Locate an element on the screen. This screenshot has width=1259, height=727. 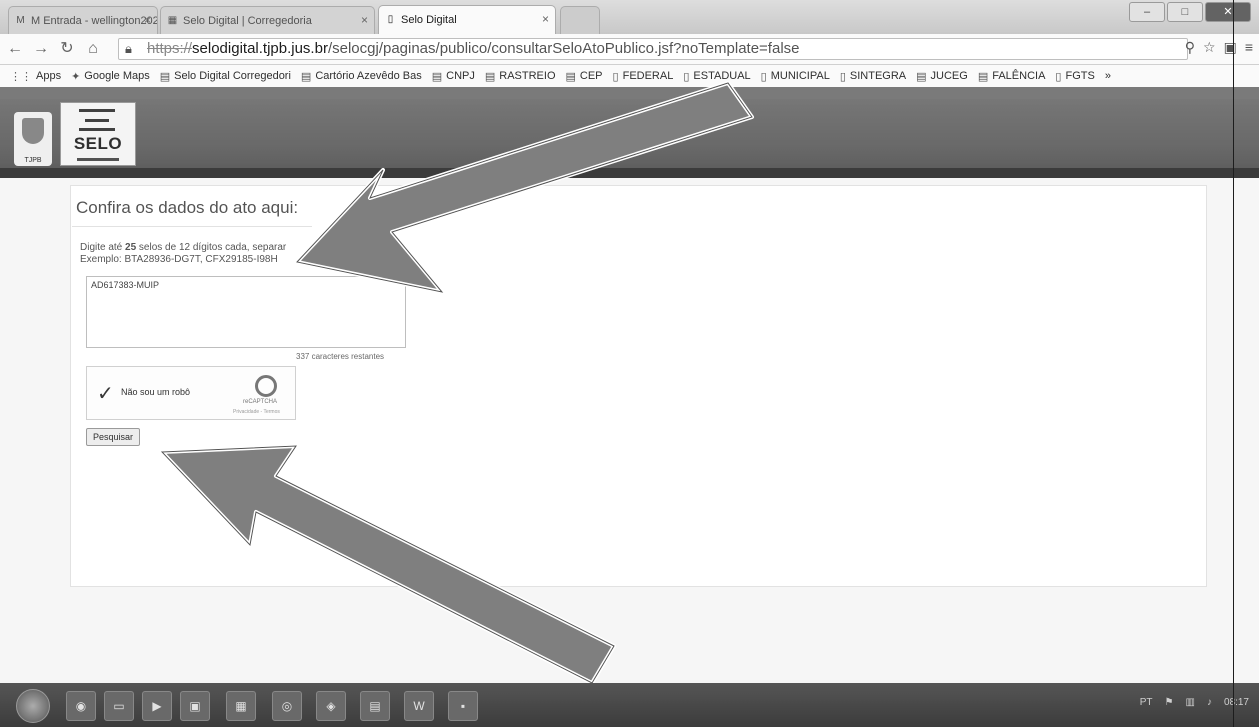
bookmark-item: ▤ FALÊNCIA is located at coordinates (1012, 76).